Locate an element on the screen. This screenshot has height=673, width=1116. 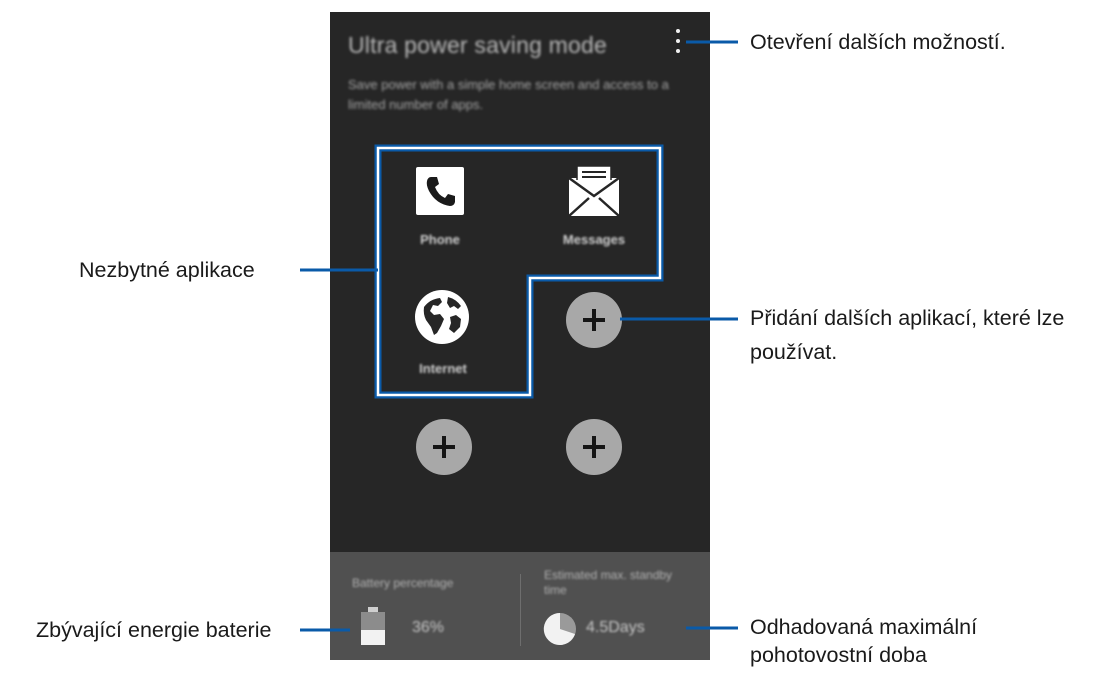
callout-battery: Zbývající energie baterie is located at coordinates (154, 630).